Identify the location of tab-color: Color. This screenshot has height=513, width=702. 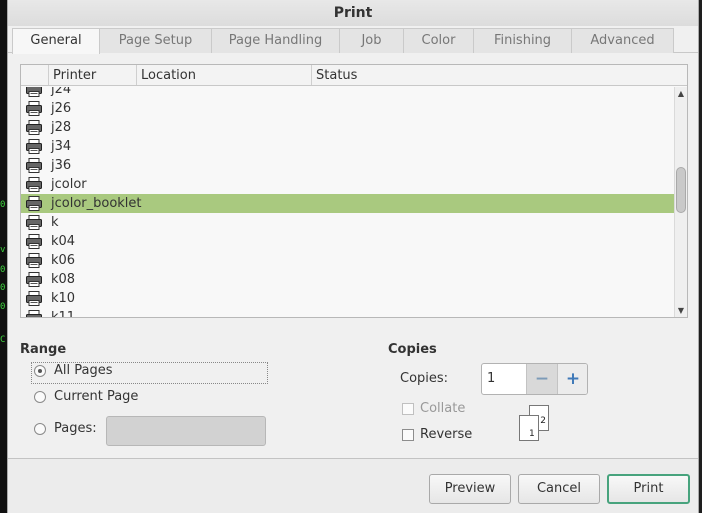
(439, 40).